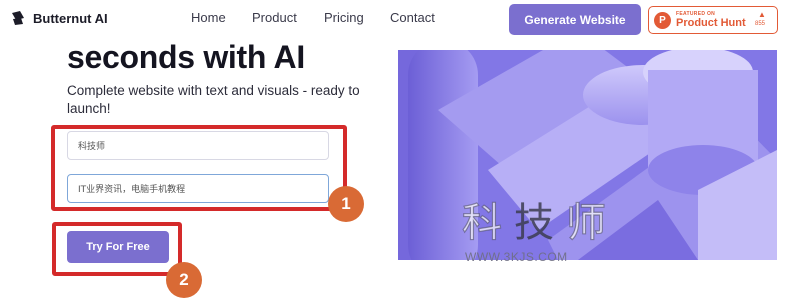 The height and width of the screenshot is (308, 800). I want to click on watermark-char: 技, so click(534, 223).